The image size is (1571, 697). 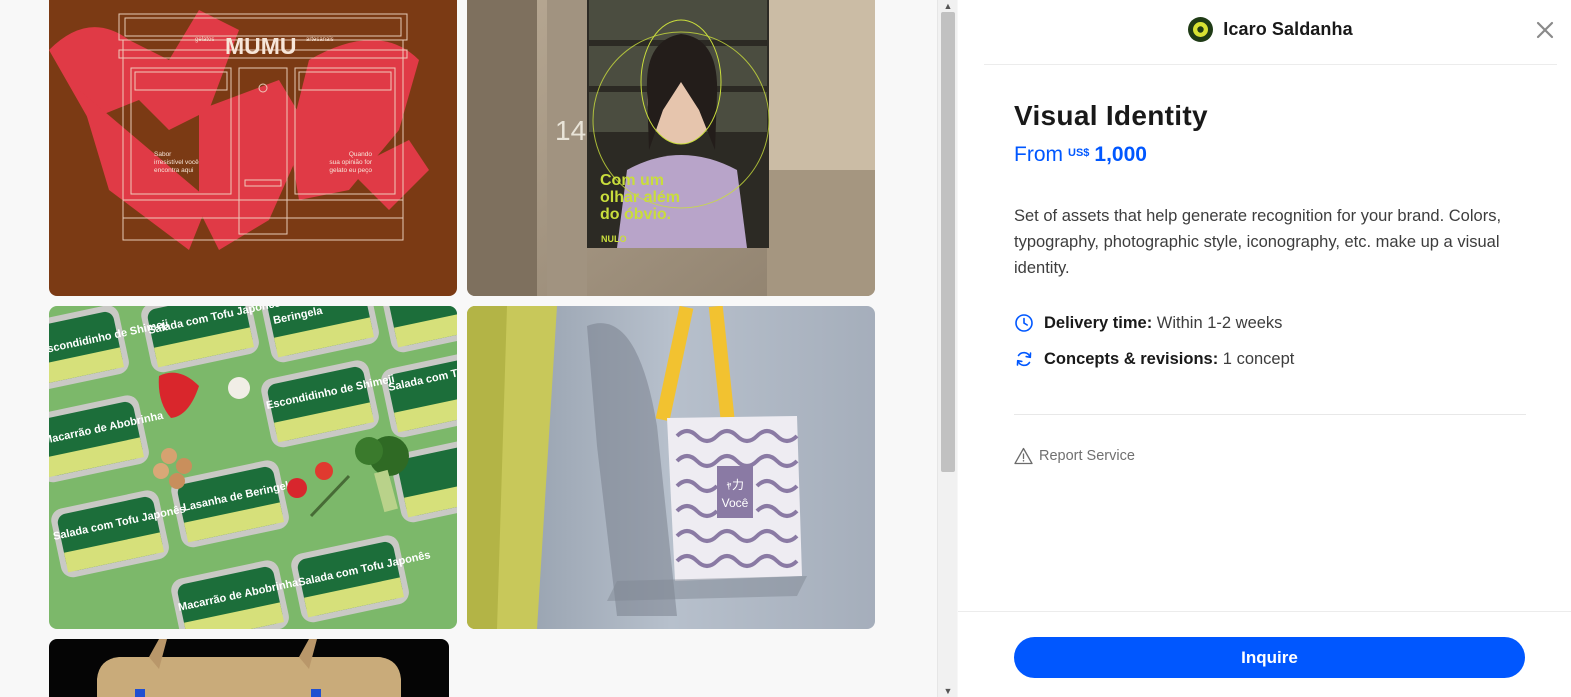 I want to click on paper-bag-photo, so click(x=249, y=668).